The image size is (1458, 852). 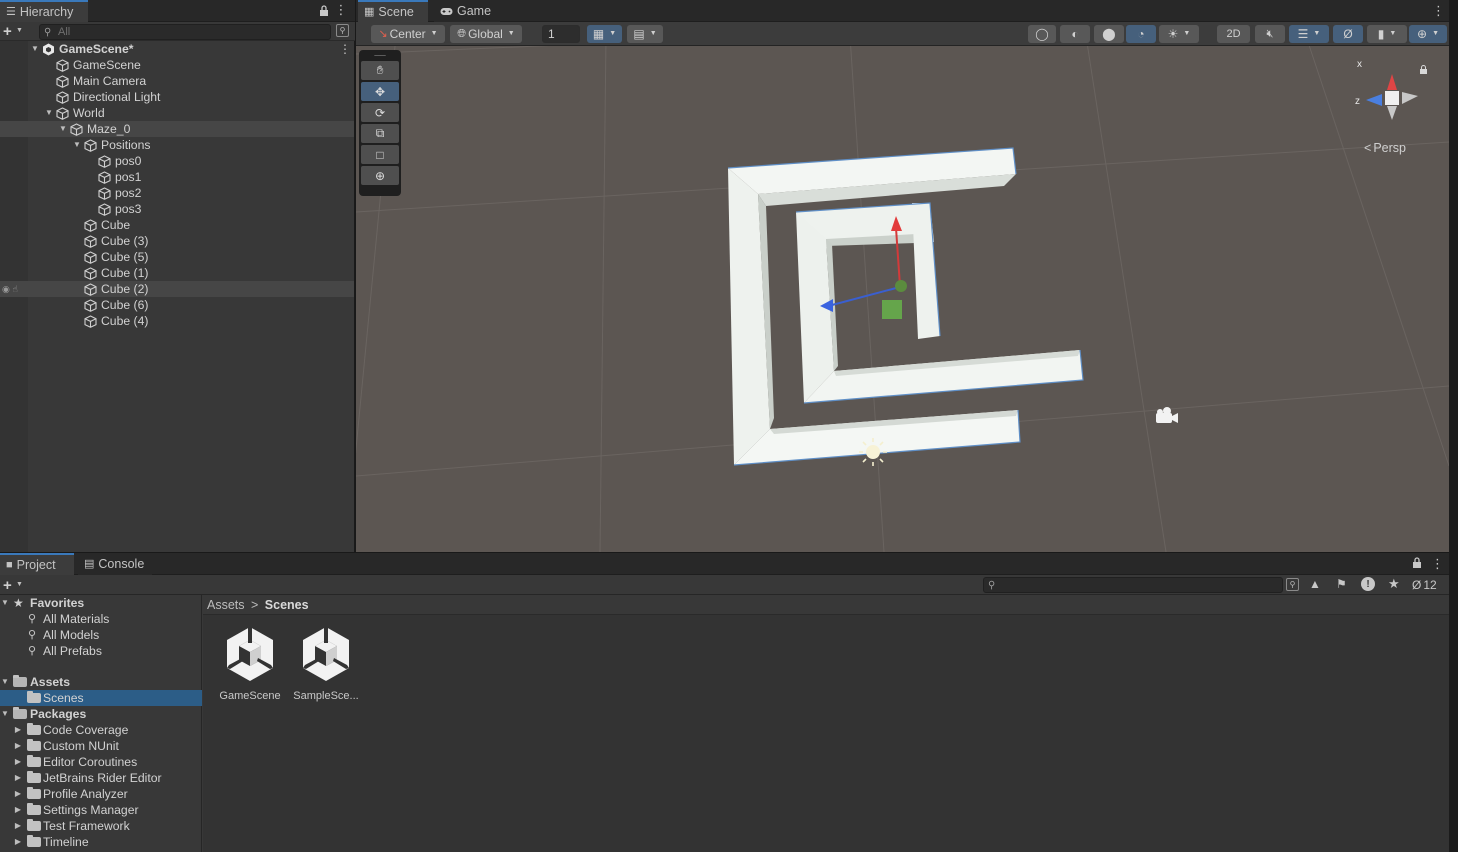 I want to click on pivot-rotation-dropdown: 🌐︎ Global ▼, so click(x=486, y=34).